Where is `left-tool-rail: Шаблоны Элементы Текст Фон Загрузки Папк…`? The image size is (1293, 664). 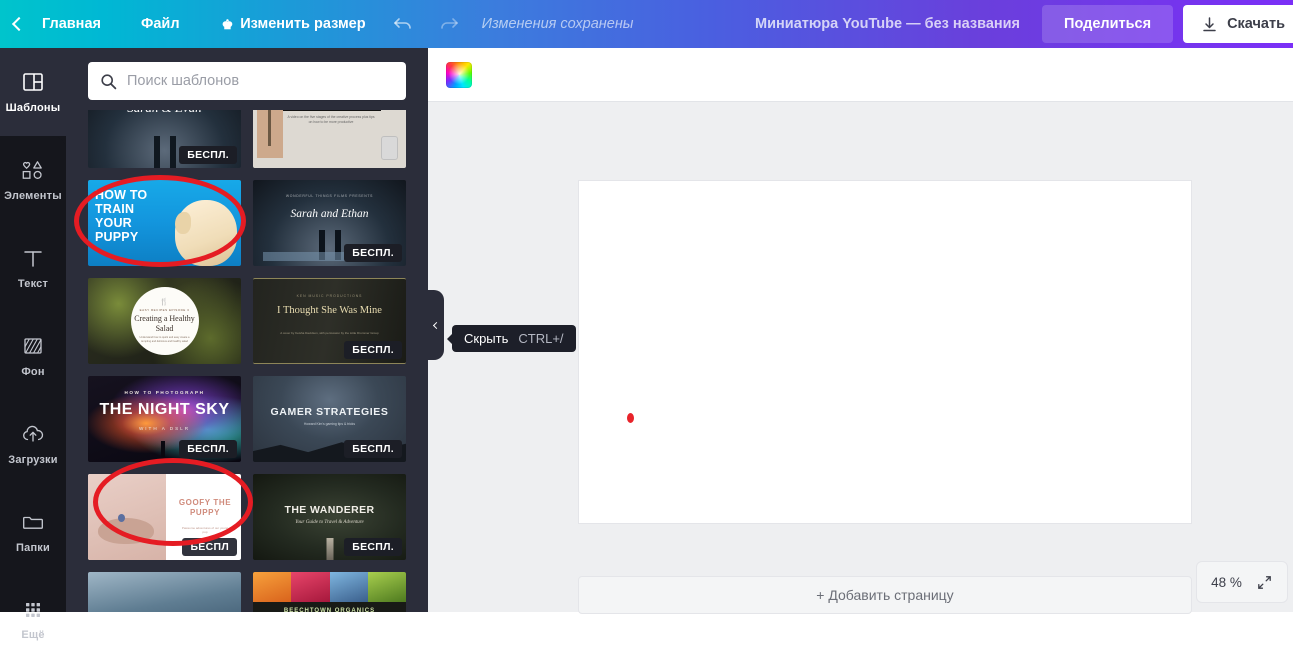
left-tool-rail: Шаблоны Элементы Текст Фон Загрузки Папк… is located at coordinates (33, 344).